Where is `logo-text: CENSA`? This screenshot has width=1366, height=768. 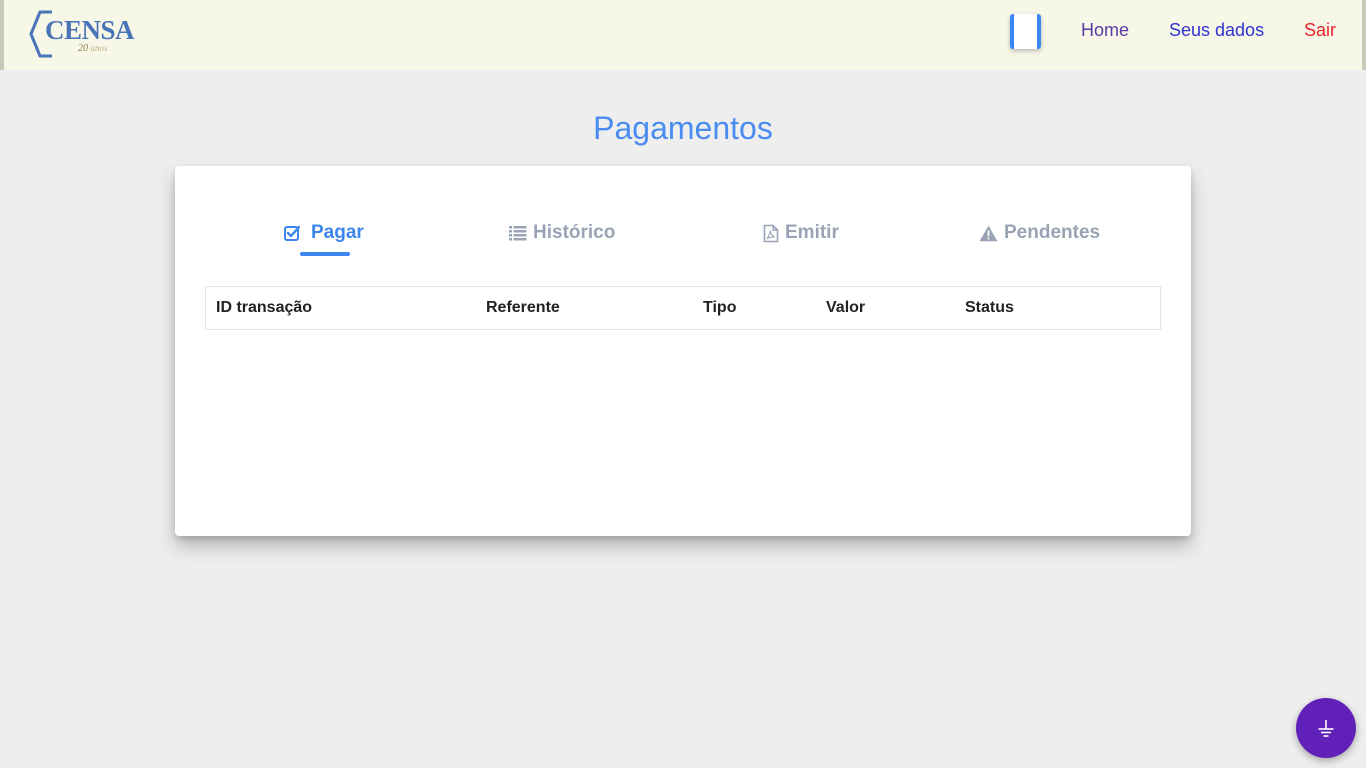 logo-text: CENSA is located at coordinates (90, 30).